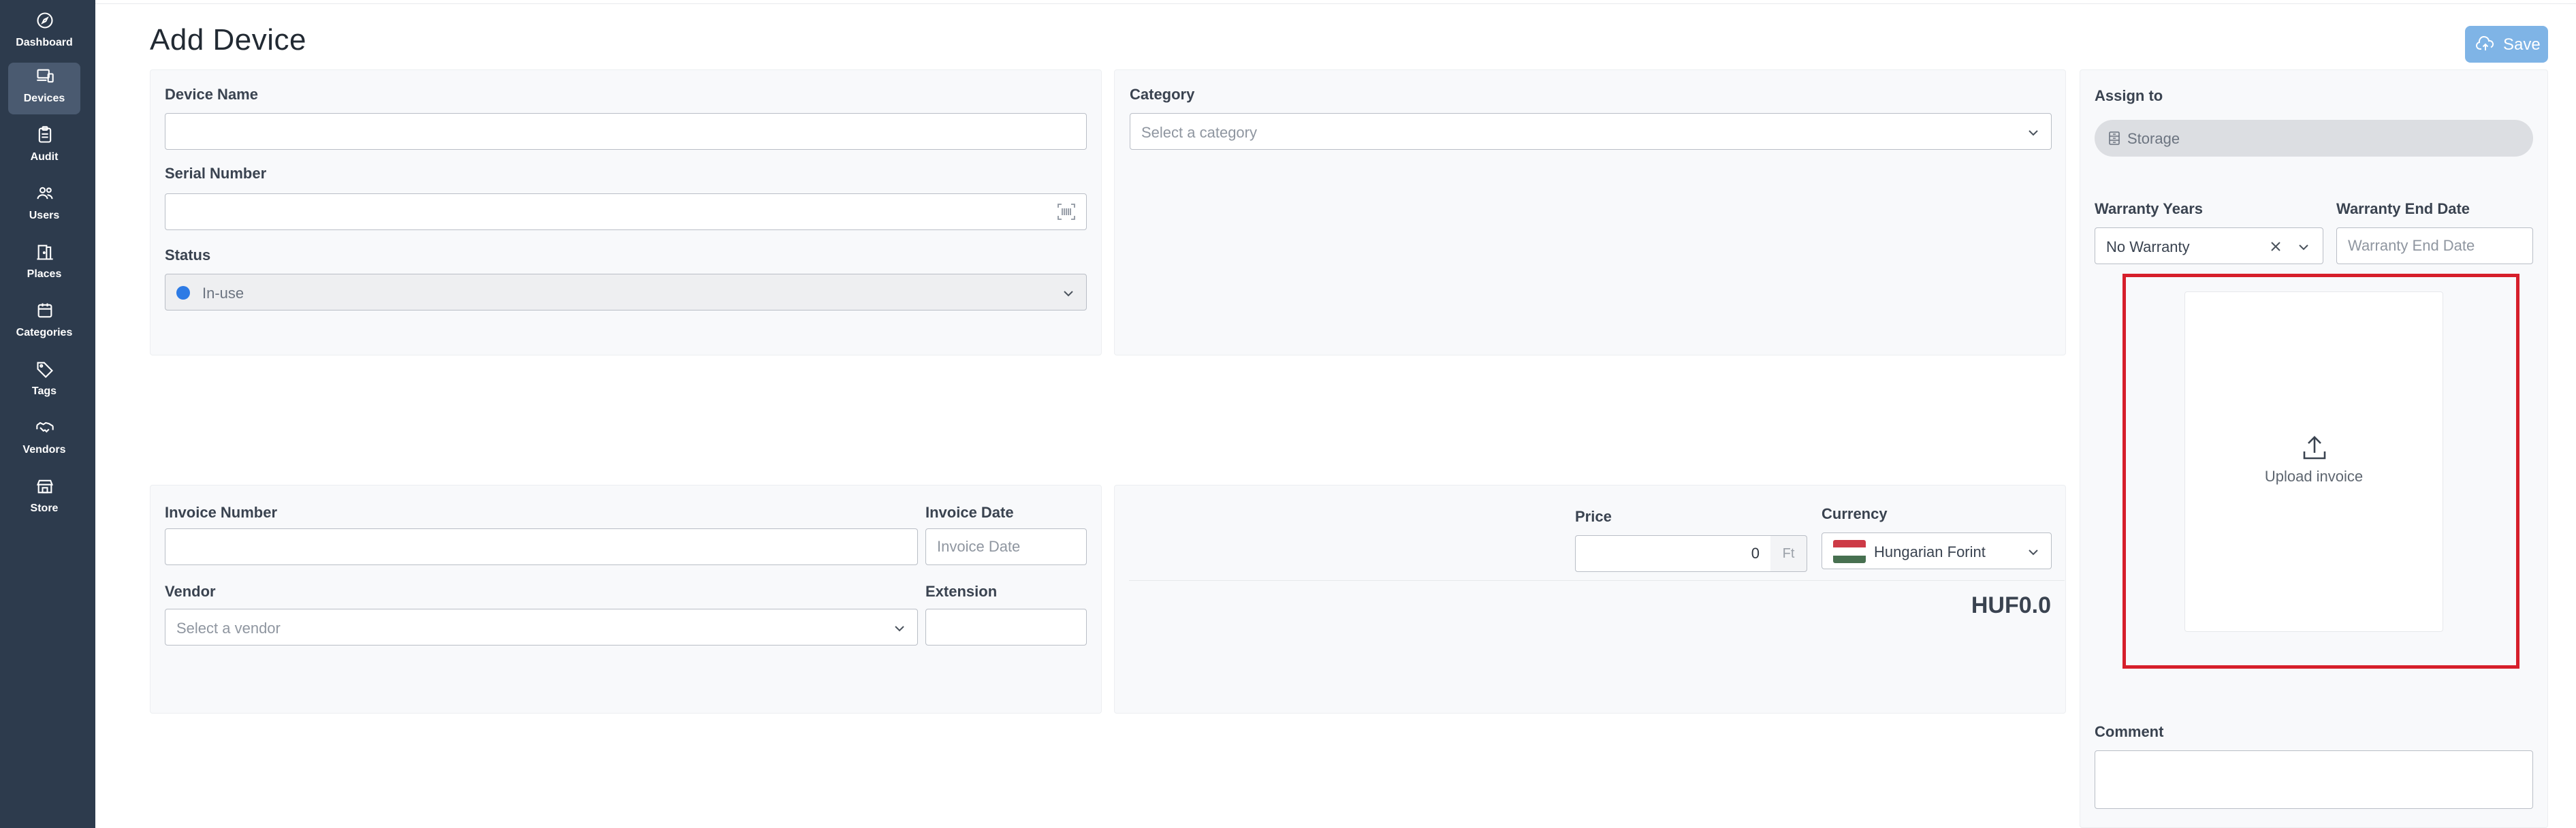 This screenshot has width=2576, height=828. What do you see at coordinates (1006, 546) in the screenshot?
I see `invoice-date-input` at bounding box center [1006, 546].